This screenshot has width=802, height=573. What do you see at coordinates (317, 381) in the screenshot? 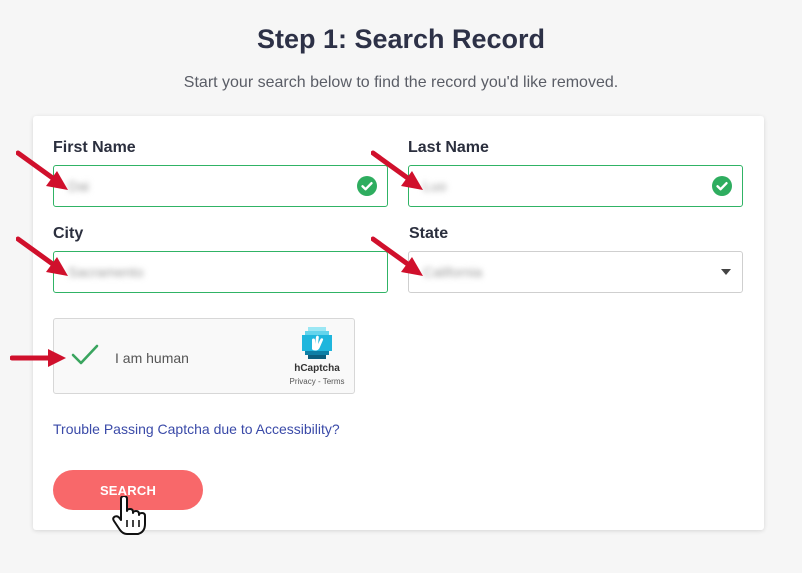
I see `hcaptcha-links: Privacy - Terms` at bounding box center [317, 381].